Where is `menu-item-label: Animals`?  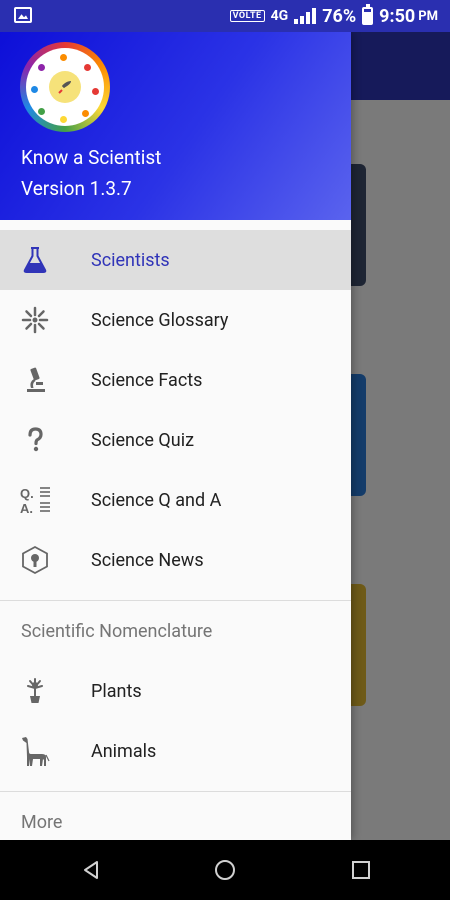
menu-item-label: Animals is located at coordinates (124, 751).